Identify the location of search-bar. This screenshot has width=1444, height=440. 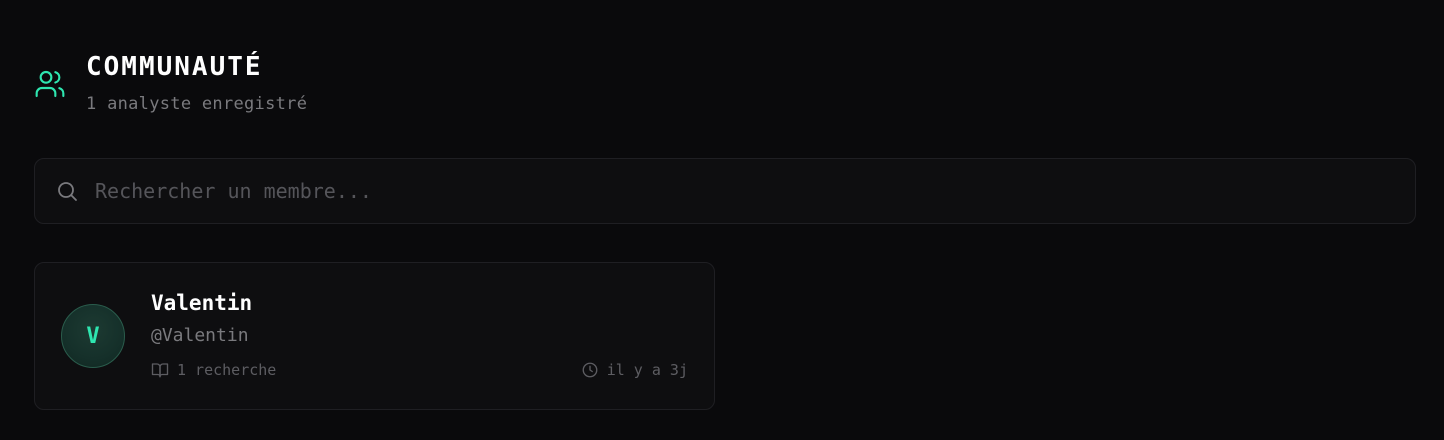
(725, 191).